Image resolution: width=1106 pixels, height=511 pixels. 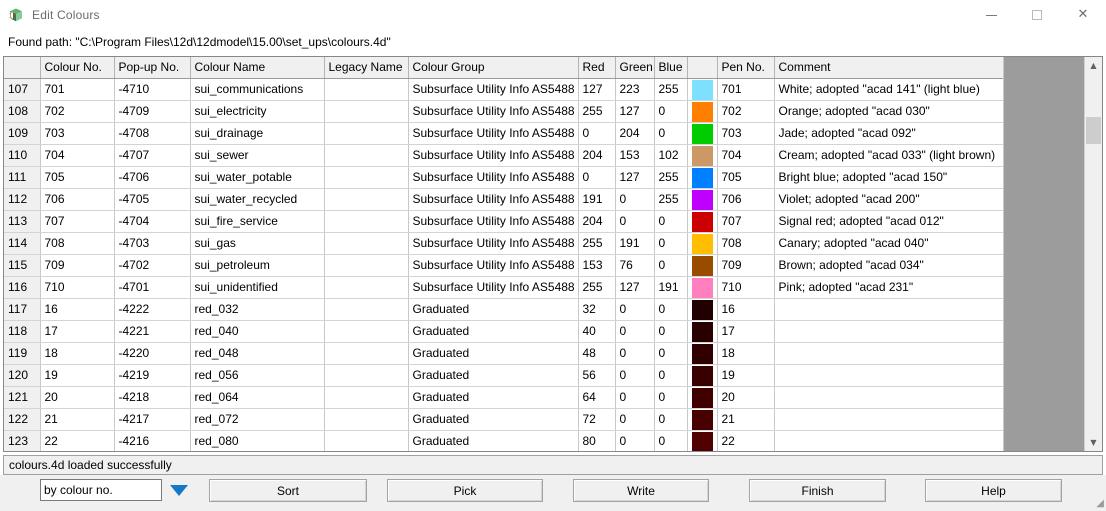 I want to click on cell-popup: -4218, so click(x=152, y=397).